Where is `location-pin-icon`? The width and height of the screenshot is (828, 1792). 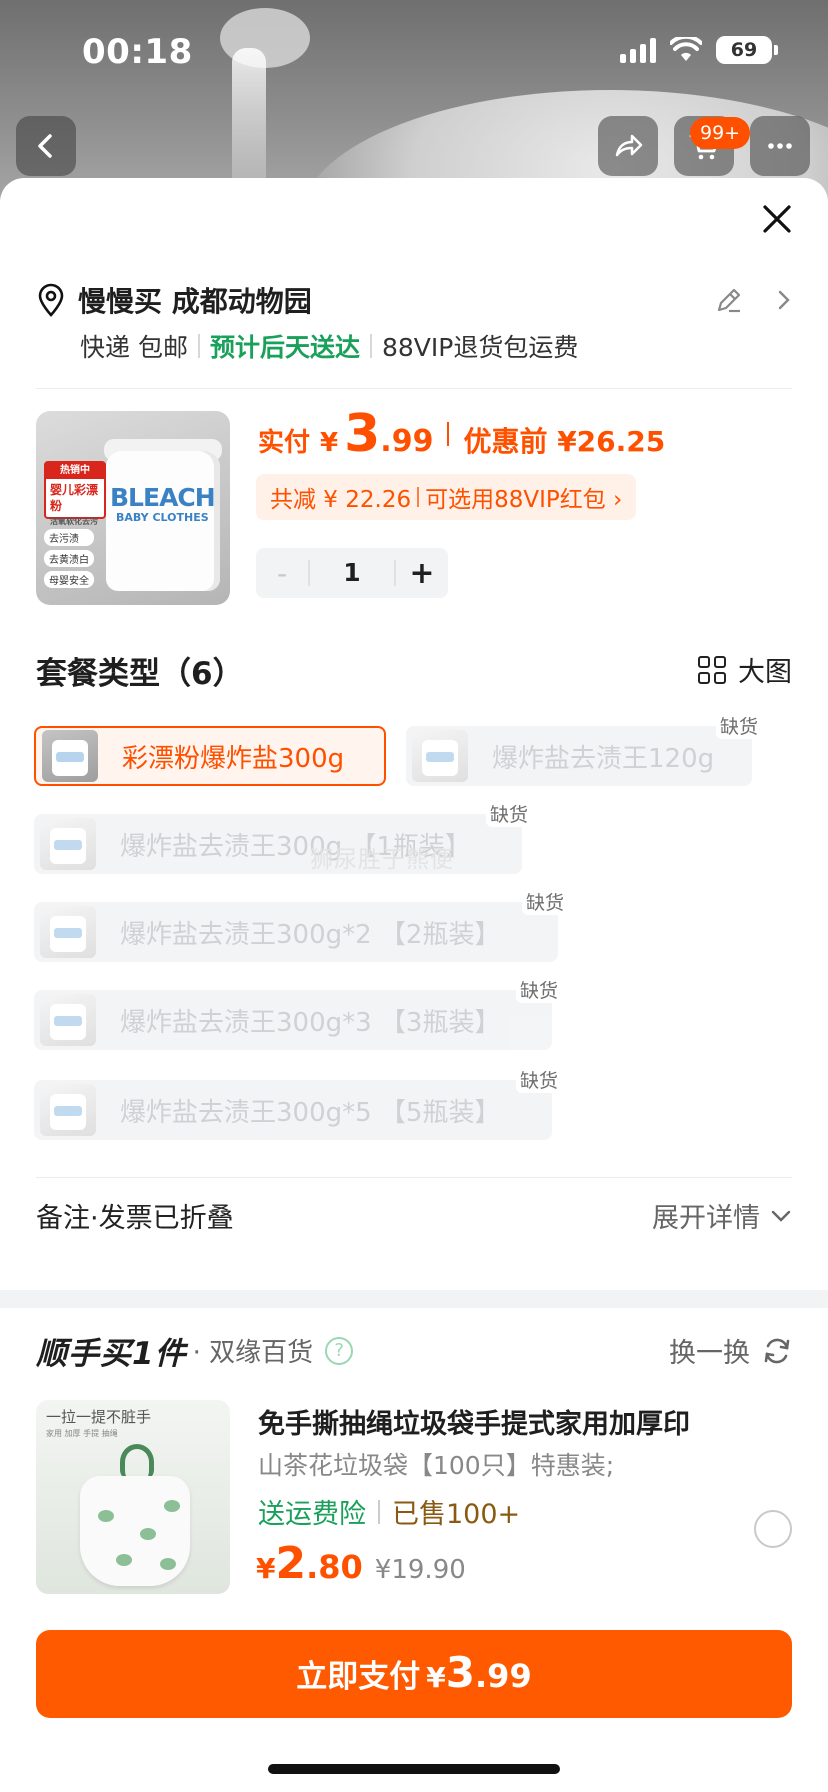
location-pin-icon is located at coordinates (51, 300).